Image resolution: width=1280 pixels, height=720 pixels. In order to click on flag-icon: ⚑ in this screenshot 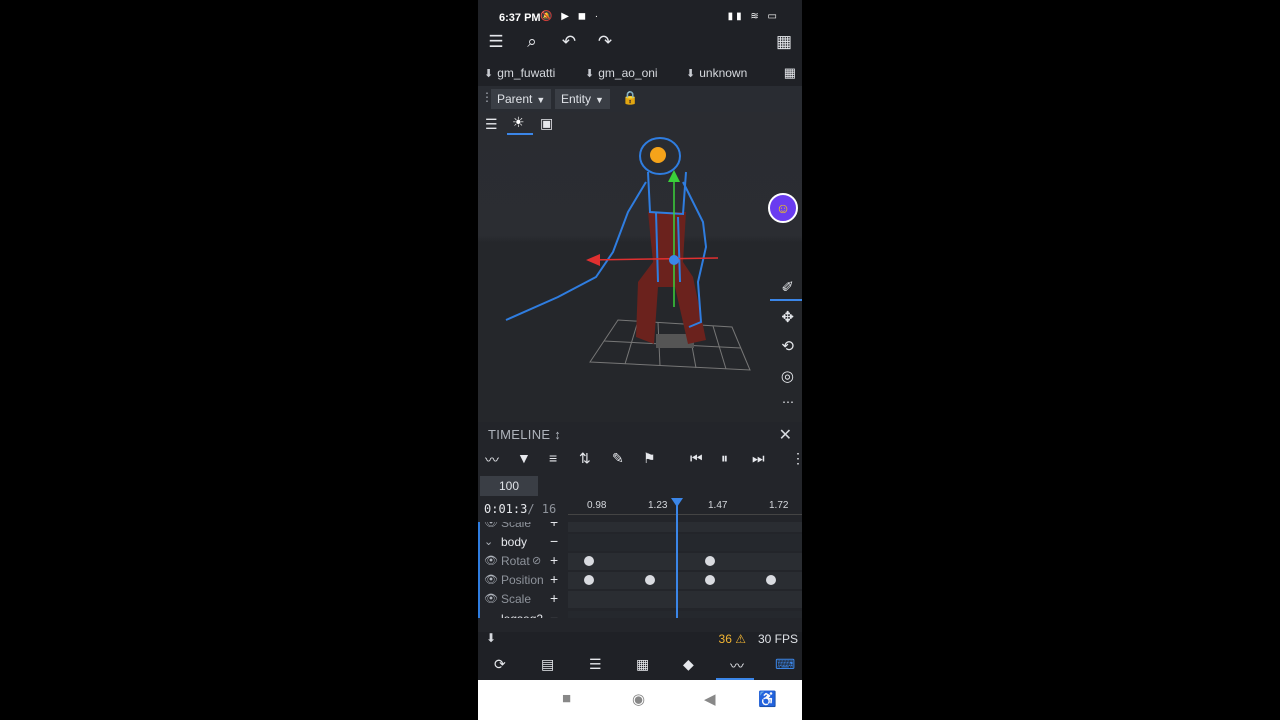, I will do `click(649, 458)`.